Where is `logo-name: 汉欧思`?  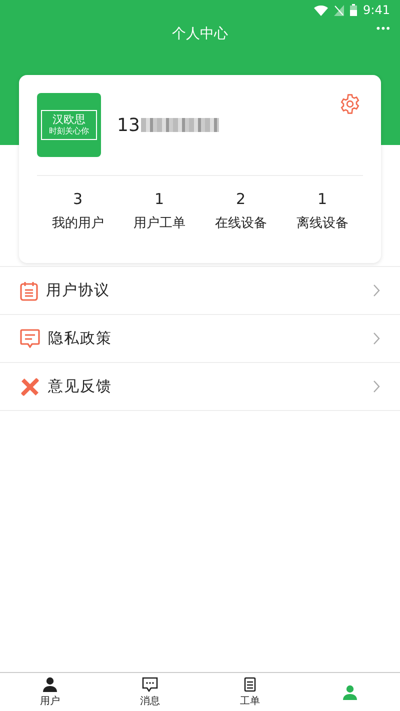
logo-name: 汉欧思 is located at coordinates (69, 119).